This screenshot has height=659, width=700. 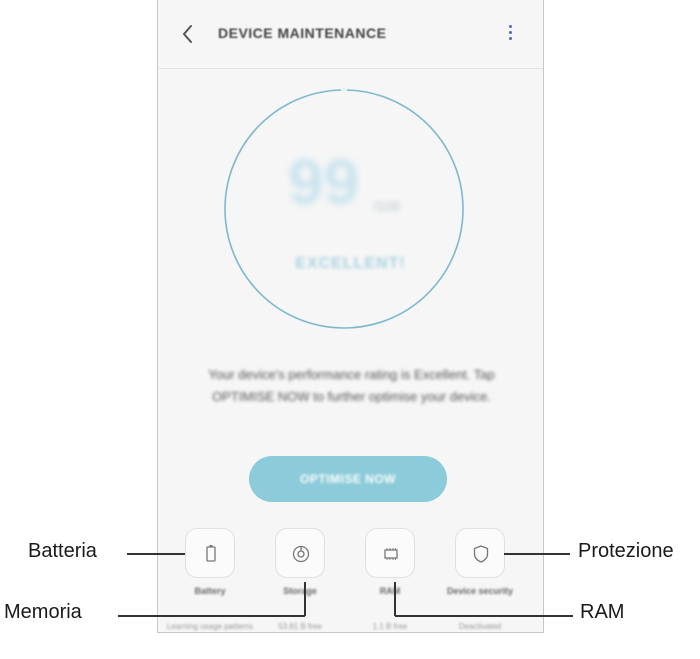 I want to click on callout-line-ram-vertical, so click(x=395, y=599).